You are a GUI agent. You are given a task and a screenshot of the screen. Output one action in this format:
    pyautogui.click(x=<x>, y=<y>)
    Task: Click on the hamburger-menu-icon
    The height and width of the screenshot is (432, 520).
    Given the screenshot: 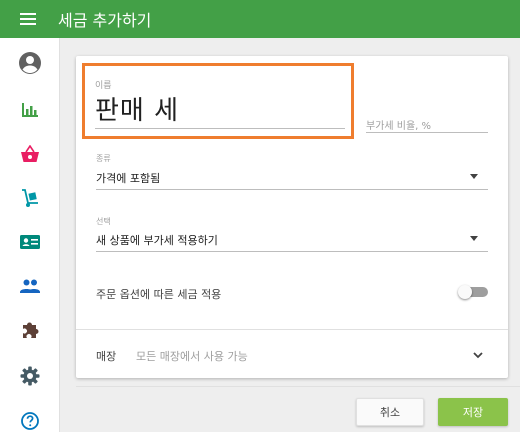 What is the action you would take?
    pyautogui.click(x=28, y=19)
    